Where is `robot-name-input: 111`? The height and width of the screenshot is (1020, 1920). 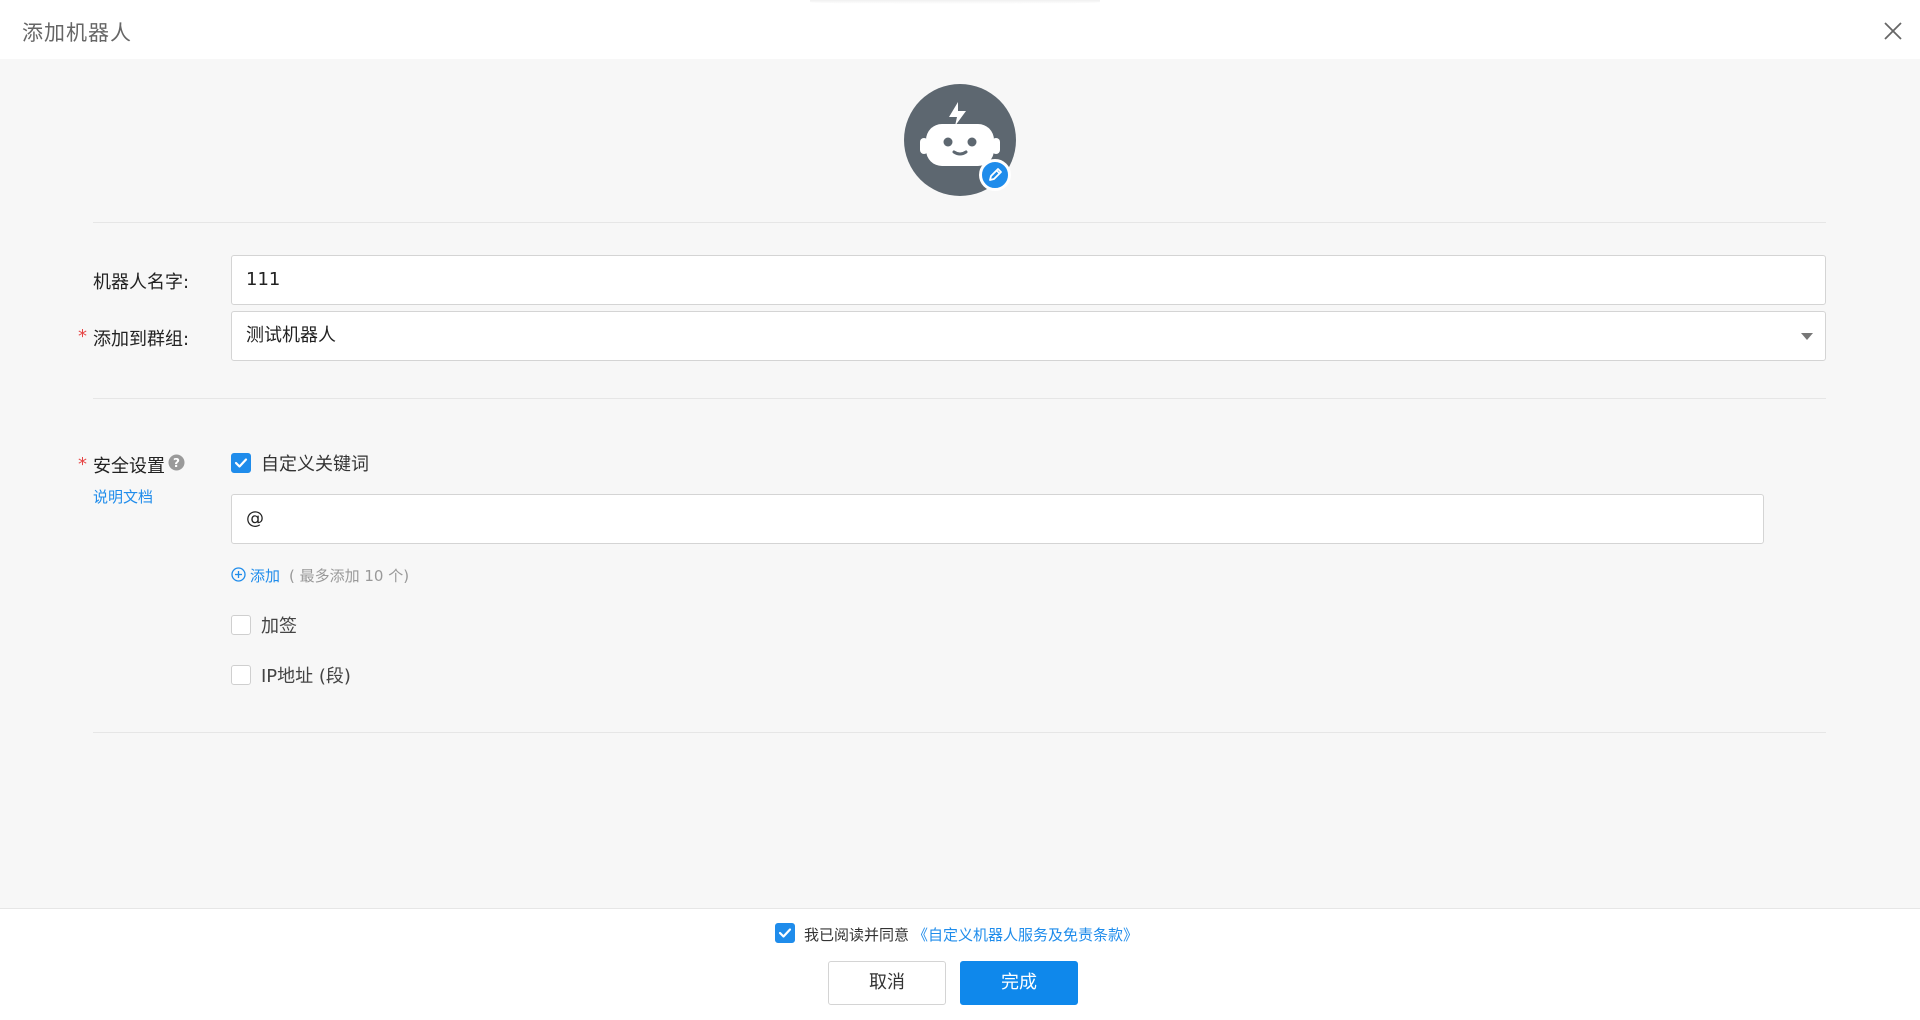 robot-name-input: 111 is located at coordinates (1028, 280).